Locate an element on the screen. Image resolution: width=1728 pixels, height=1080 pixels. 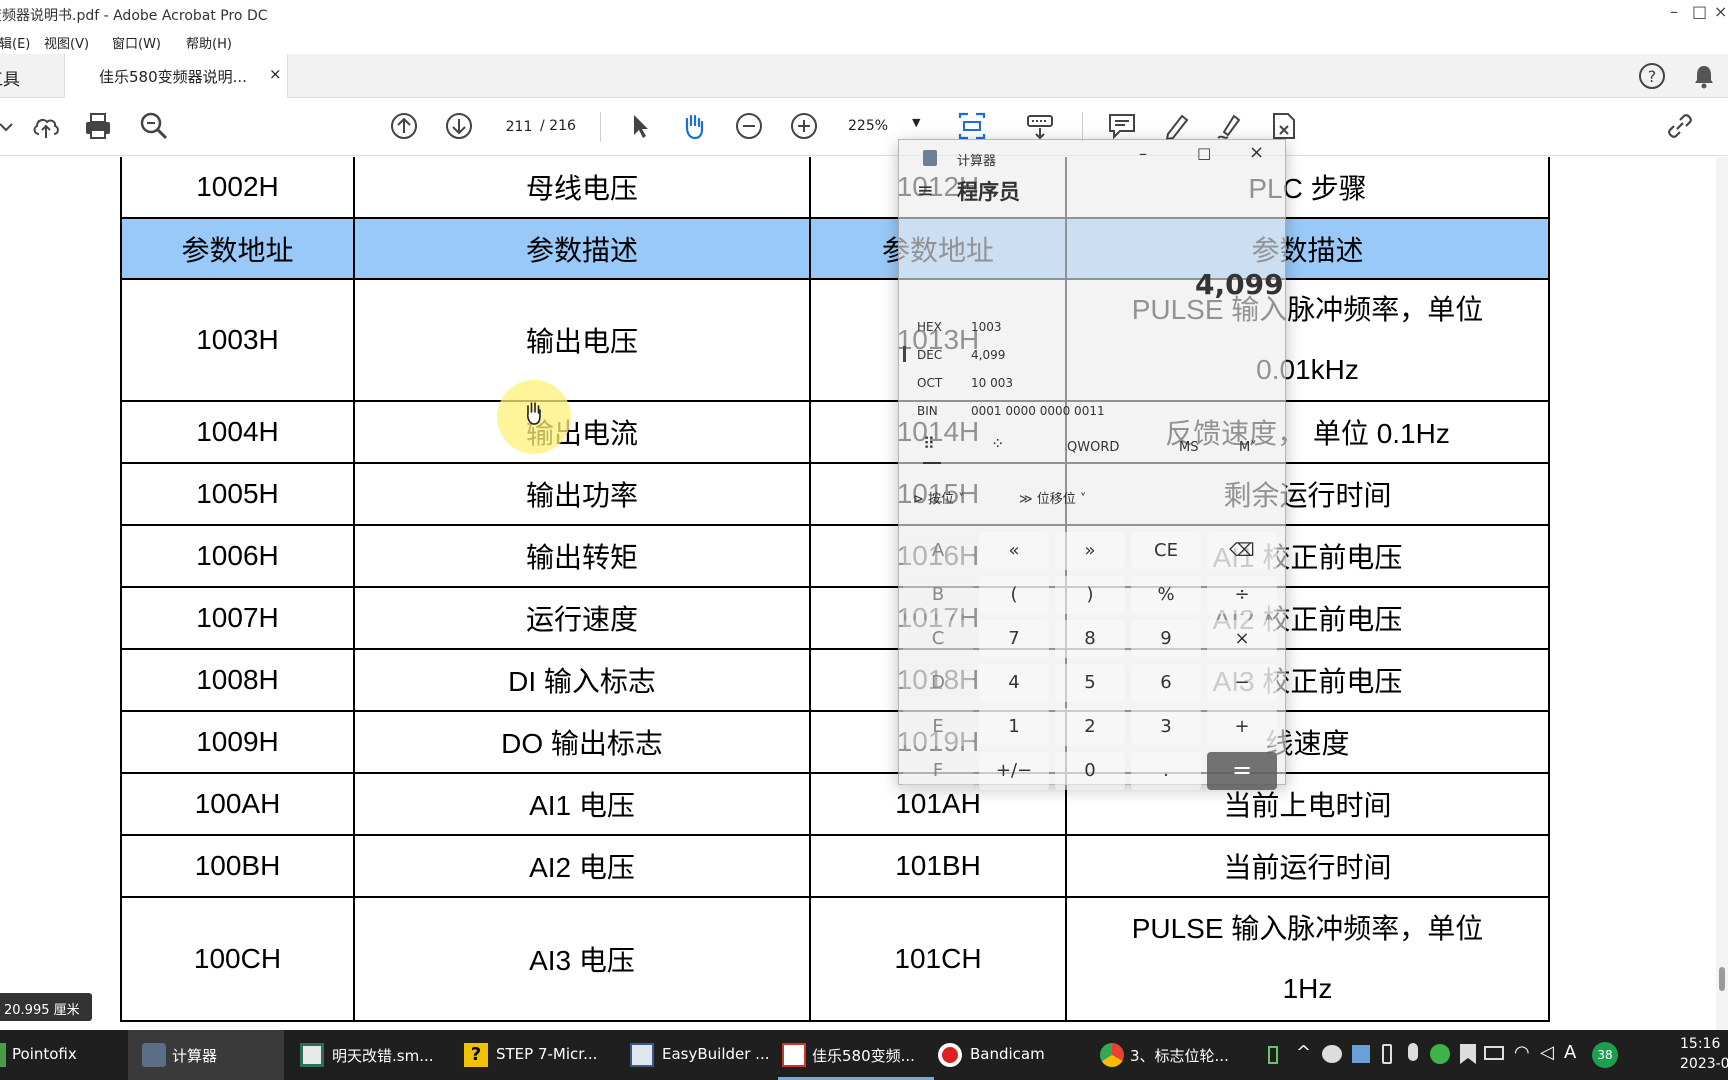
bitshift-dropdown: ≫ 位移位 ˅ is located at coordinates (1052, 497).